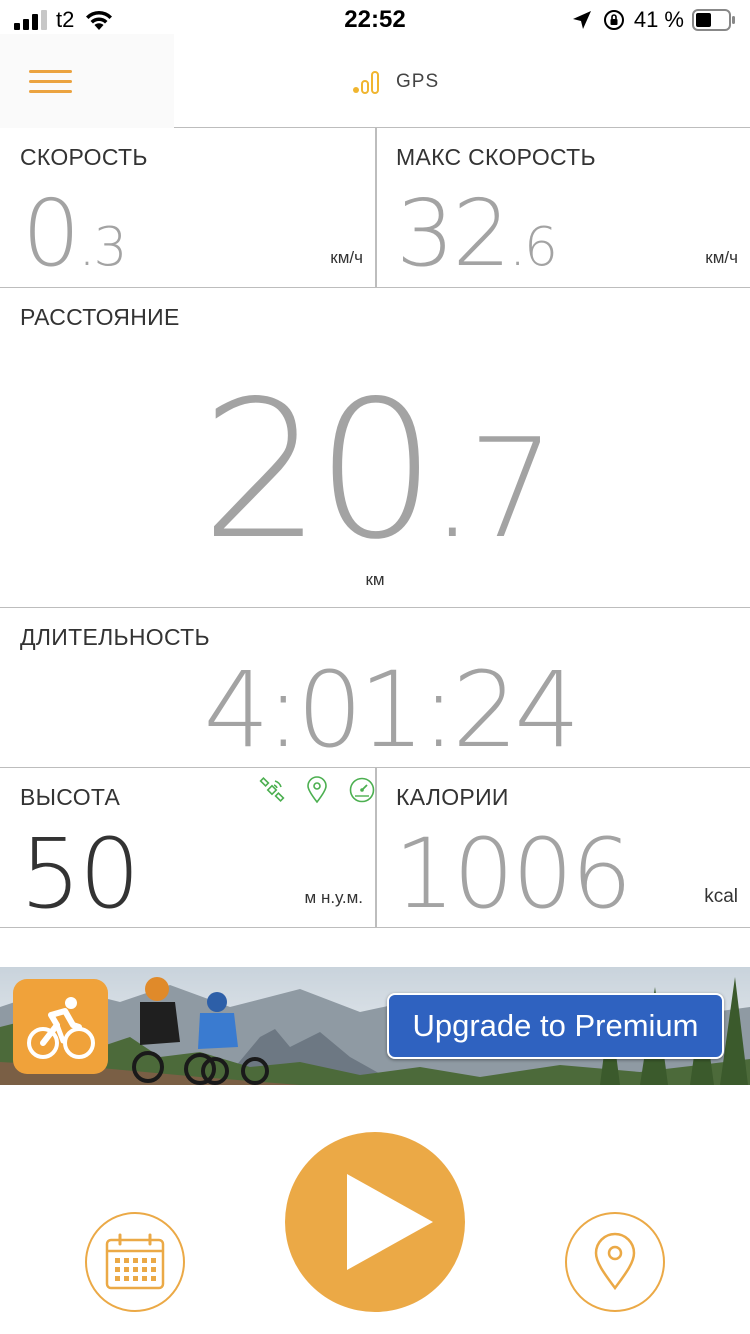 The width and height of the screenshot is (750, 1334). Describe the element at coordinates (87, 81) in the screenshot. I see `menu-button` at that location.